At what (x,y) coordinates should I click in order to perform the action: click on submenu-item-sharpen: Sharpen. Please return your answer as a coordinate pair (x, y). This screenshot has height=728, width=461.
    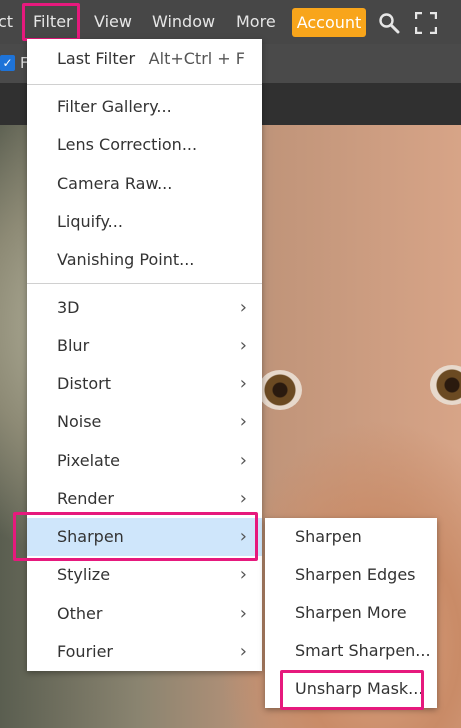
    Looking at the image, I should click on (351, 537).